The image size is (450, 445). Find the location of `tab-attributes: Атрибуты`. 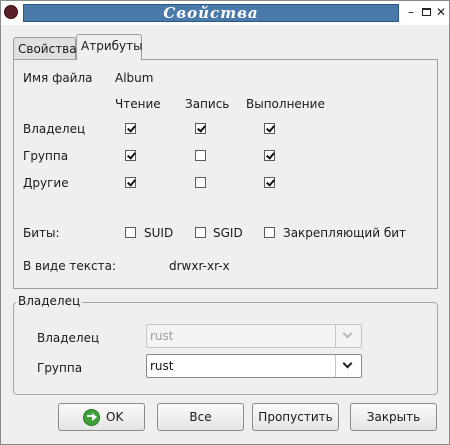

tab-attributes: Атрибуты is located at coordinates (109, 47).